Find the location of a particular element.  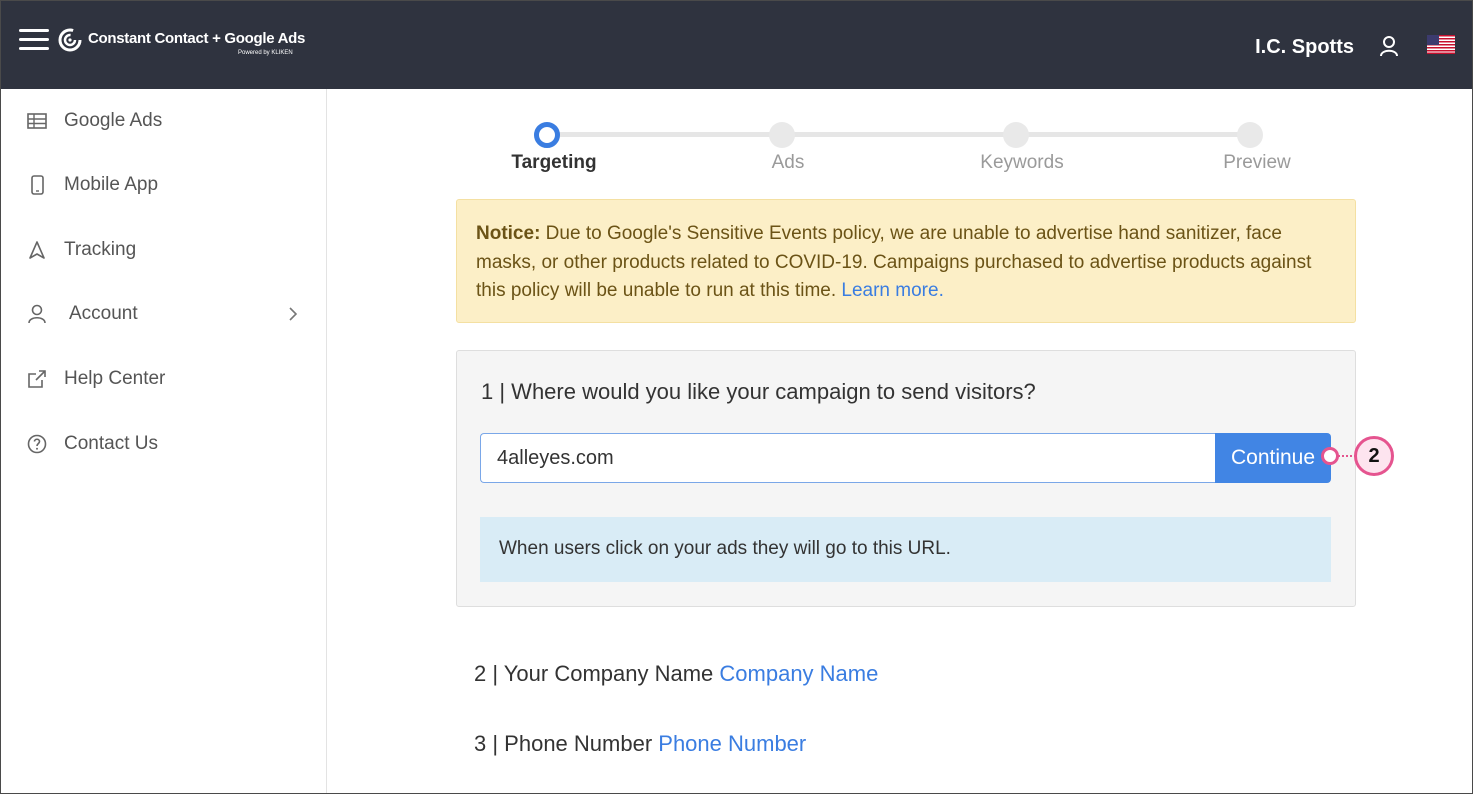

sidebar-item-label: Google Ads is located at coordinates (113, 120).